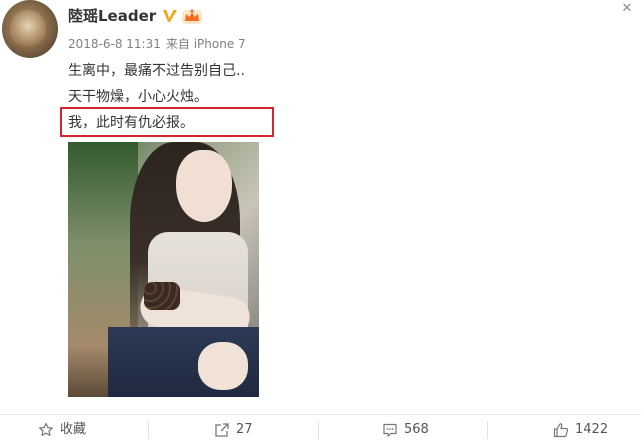 This screenshot has width=641, height=445. I want to click on comment-count: 568, so click(416, 429).